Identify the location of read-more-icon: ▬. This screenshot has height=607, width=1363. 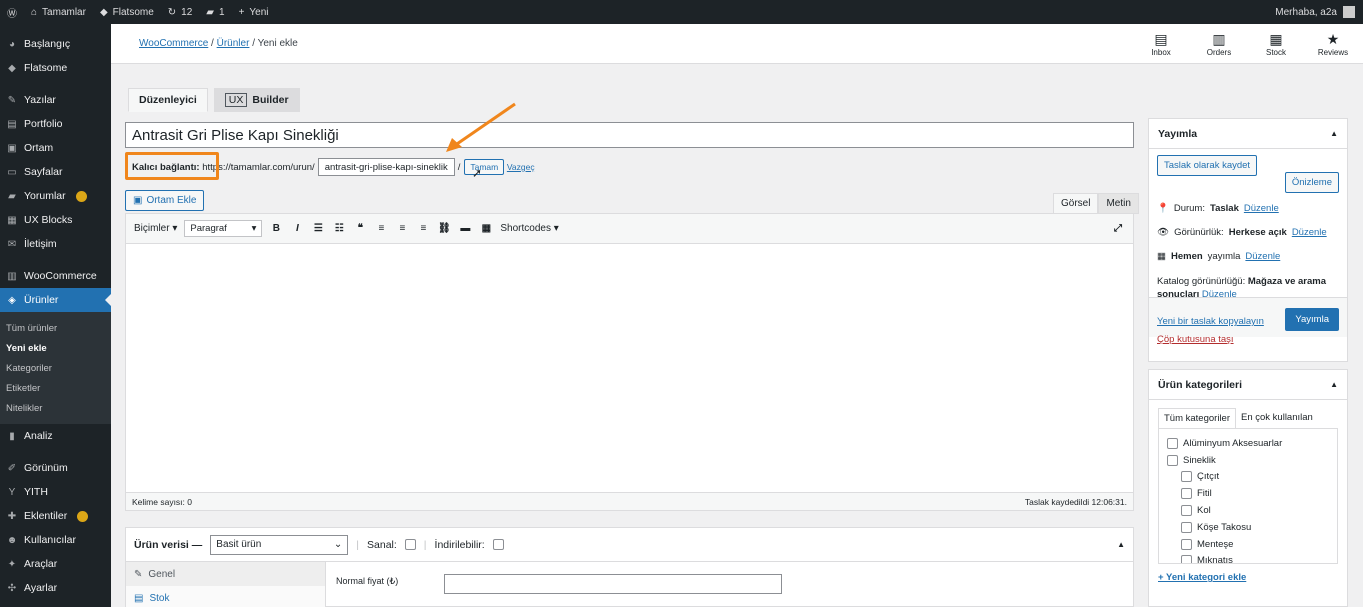
(465, 228).